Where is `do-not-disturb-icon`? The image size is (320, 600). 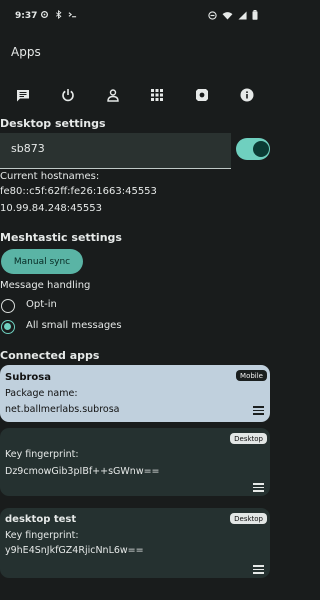
do-not-disturb-icon is located at coordinates (212, 15).